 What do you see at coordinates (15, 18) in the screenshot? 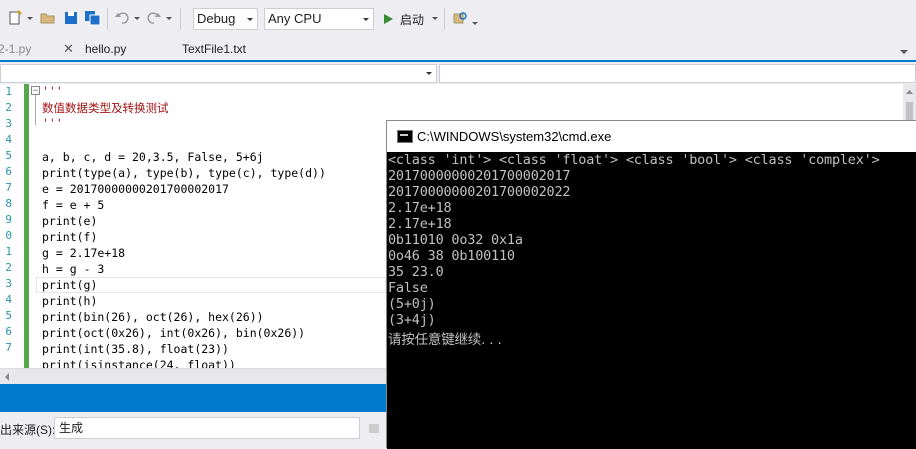
I see `new-project-icon` at bounding box center [15, 18].